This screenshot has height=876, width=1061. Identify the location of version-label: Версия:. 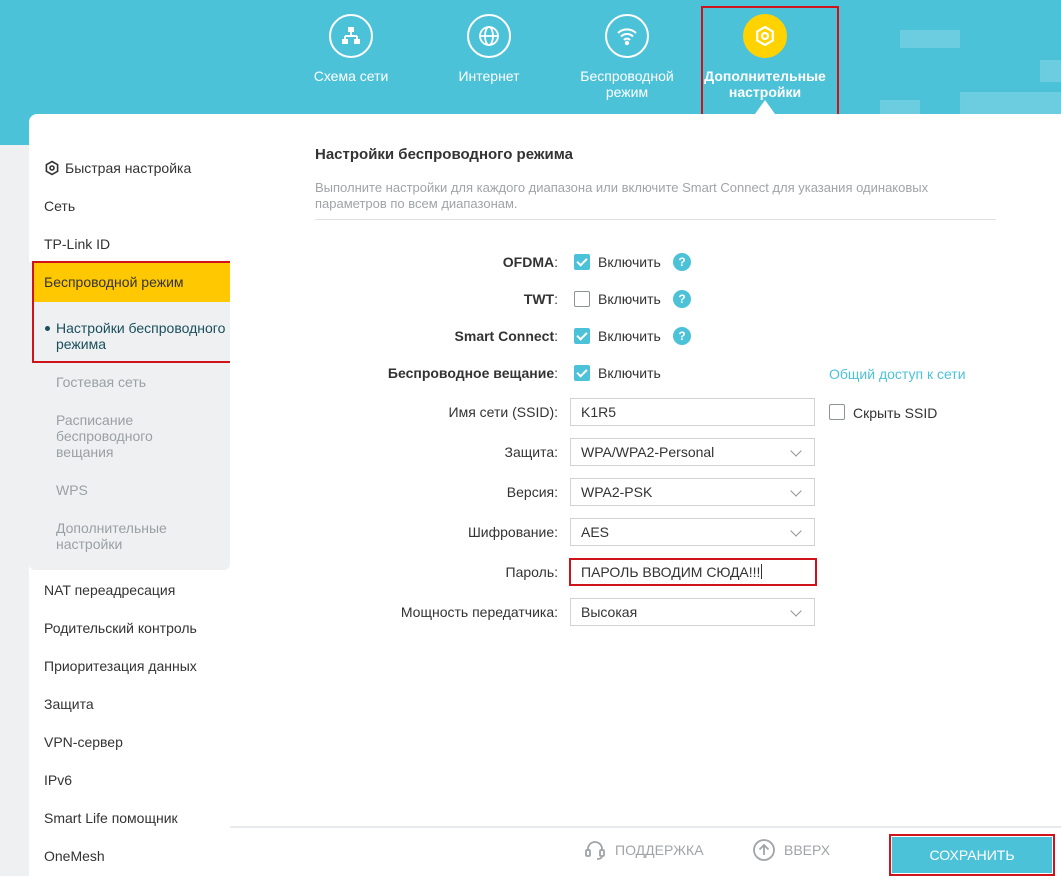
(532, 492).